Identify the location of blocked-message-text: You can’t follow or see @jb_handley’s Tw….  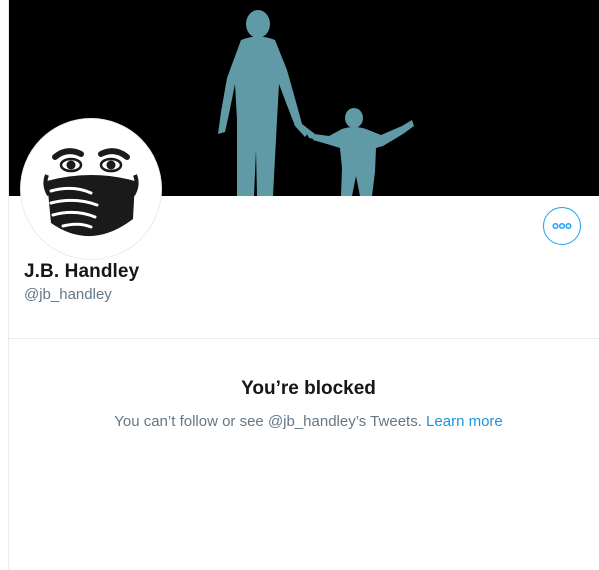
(268, 421).